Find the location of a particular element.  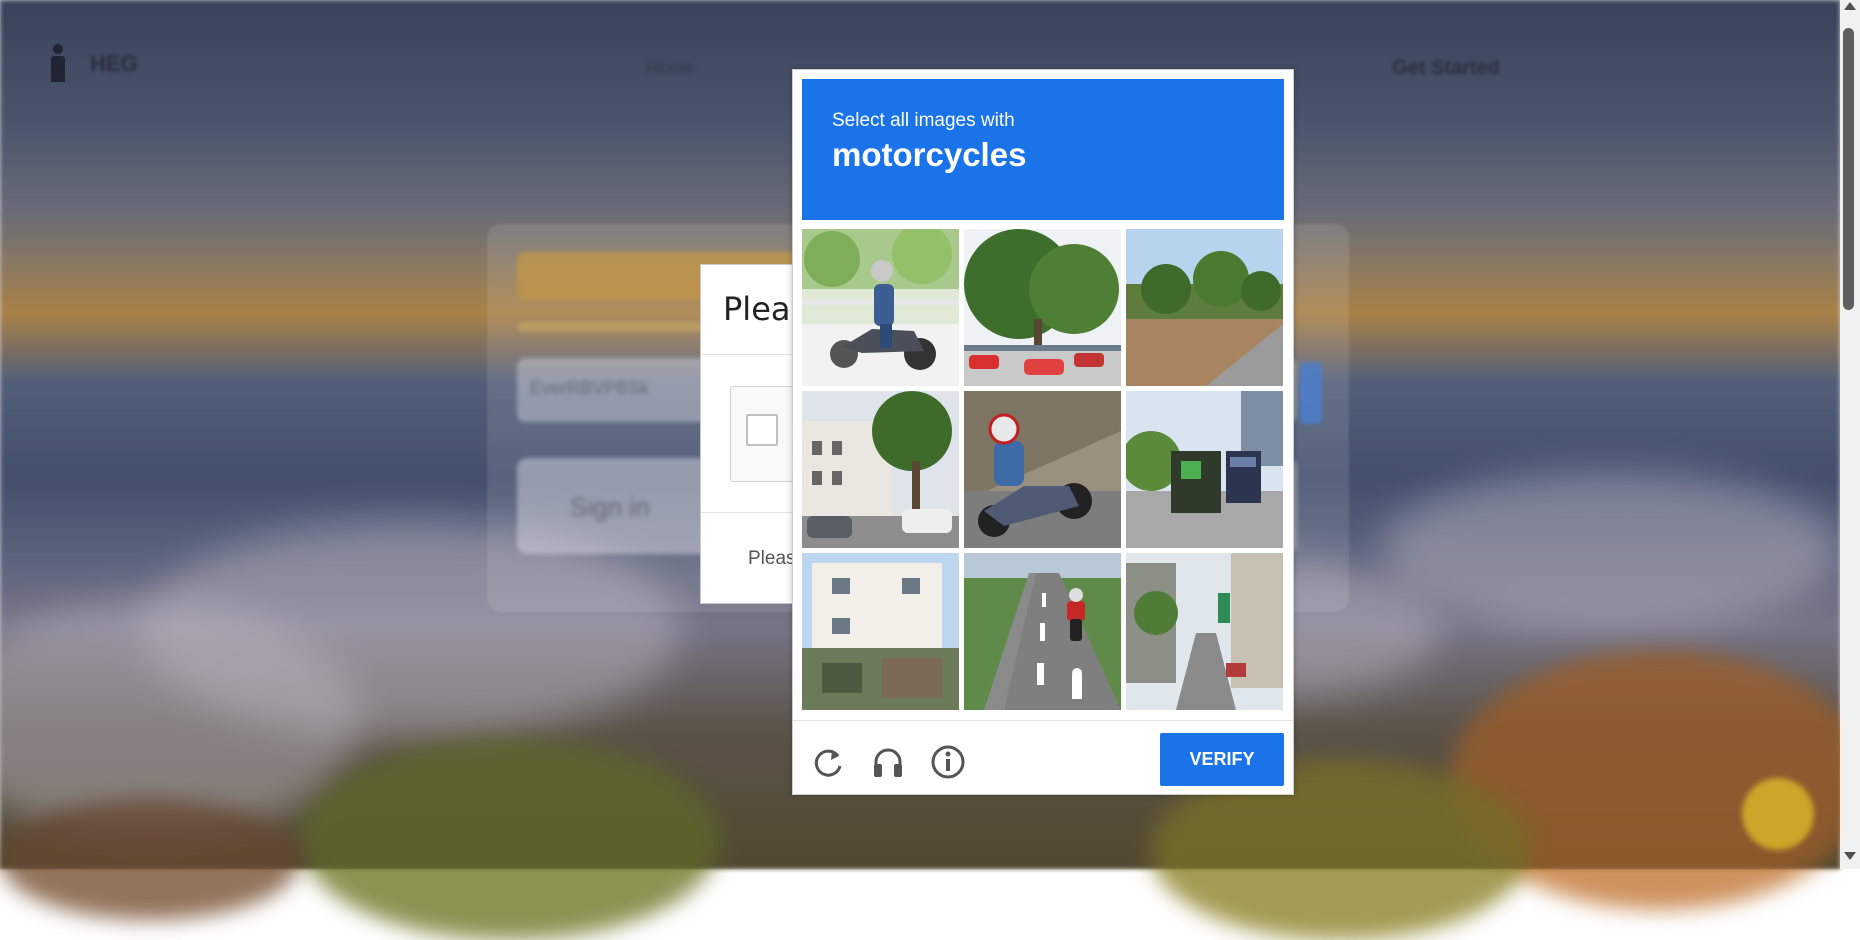

scroll-up-arrow-icon is located at coordinates (1850, 6).